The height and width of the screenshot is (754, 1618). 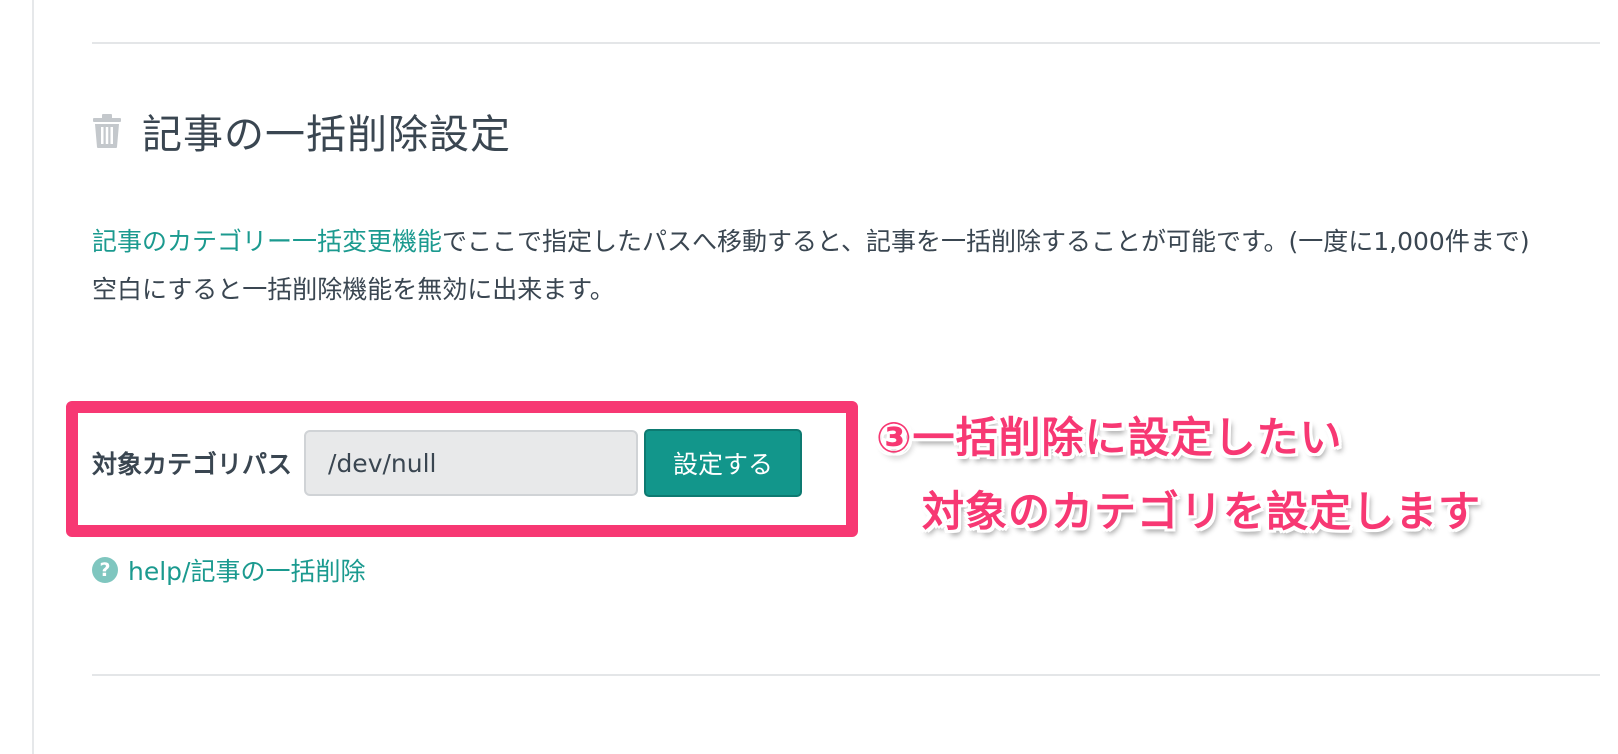 I want to click on save-setting-button: 設定する, so click(x=723, y=463).